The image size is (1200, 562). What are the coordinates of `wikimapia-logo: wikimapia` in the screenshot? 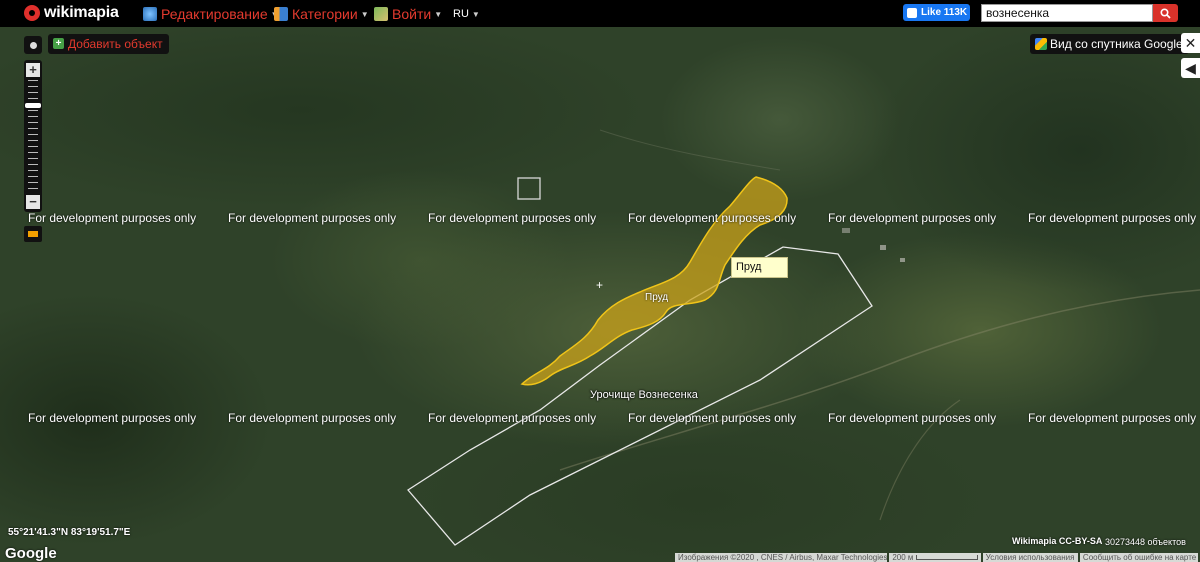 It's located at (71, 13).